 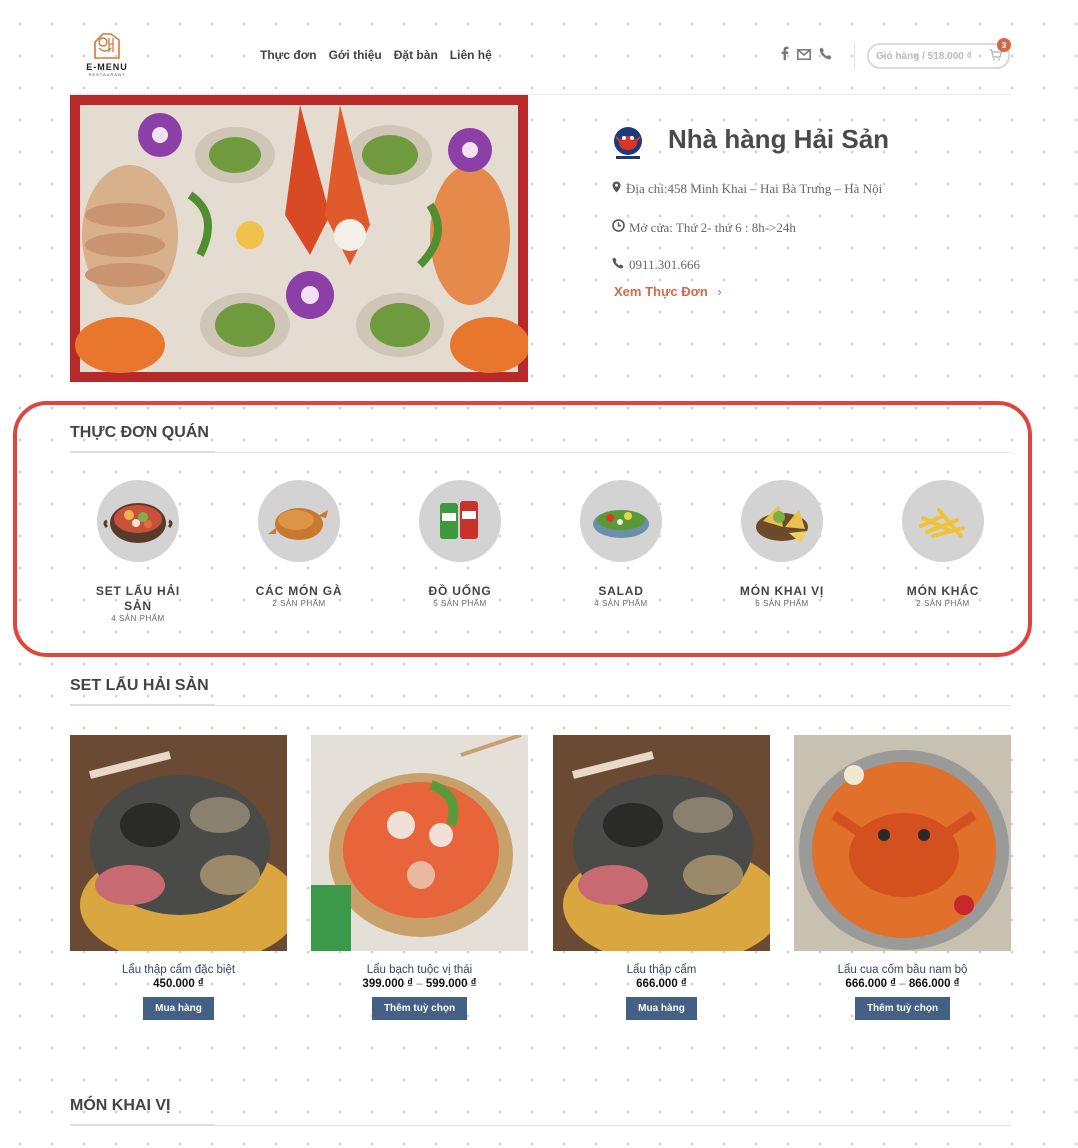 I want to click on appetizer-section-divider, so click(x=540, y=1125).